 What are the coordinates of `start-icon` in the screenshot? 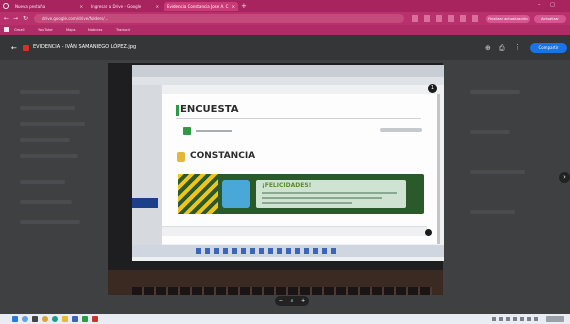 It's located at (15, 319).